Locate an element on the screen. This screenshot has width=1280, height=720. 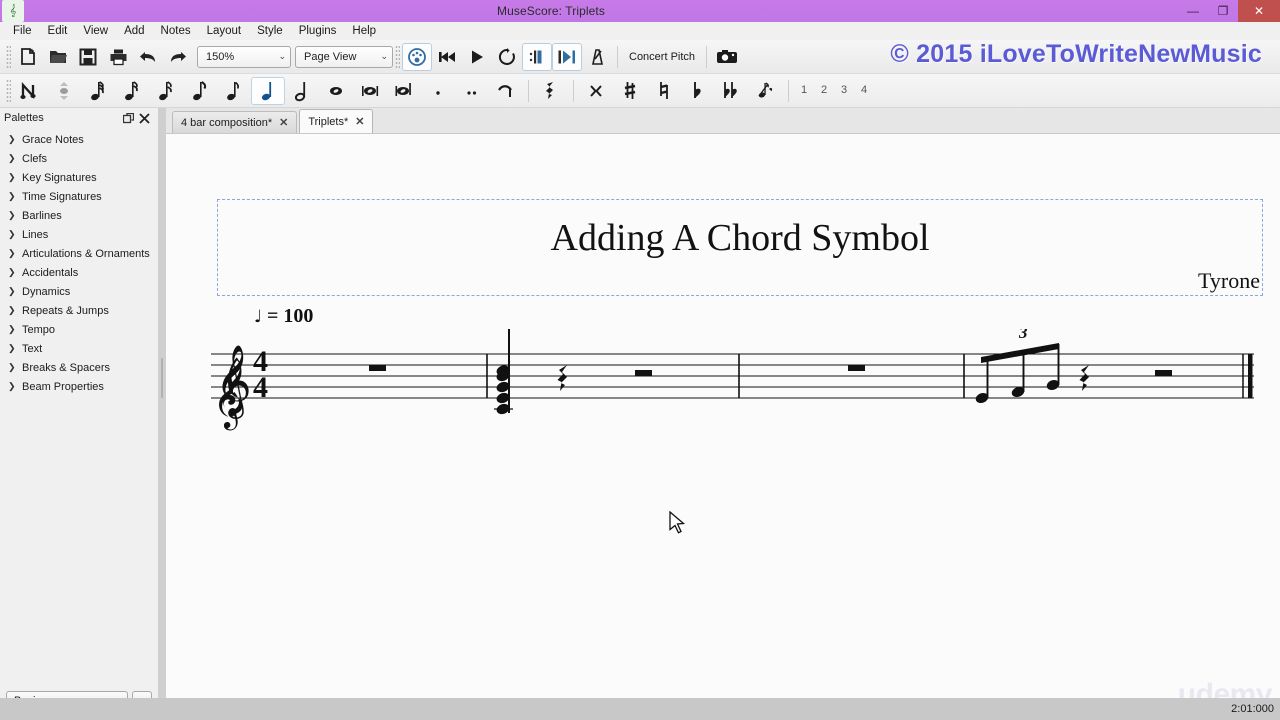
close-button: ✕ is located at coordinates (1259, 11).